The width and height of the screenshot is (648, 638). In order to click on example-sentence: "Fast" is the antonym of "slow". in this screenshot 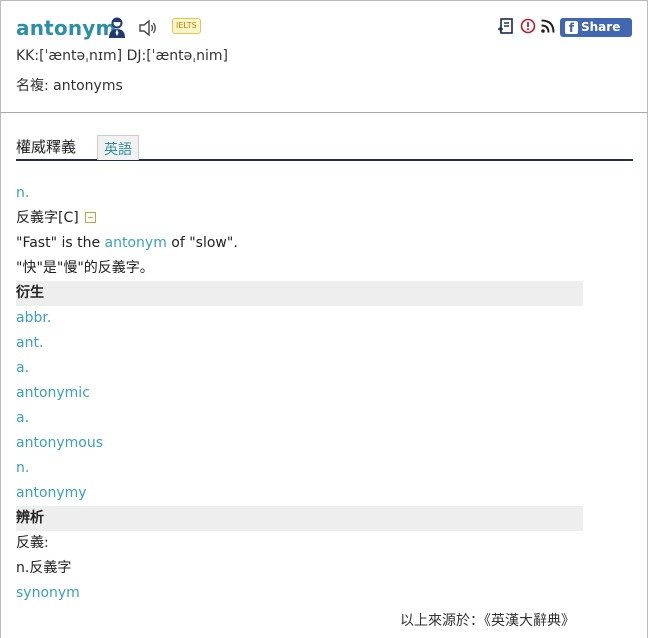, I will do `click(299, 243)`.